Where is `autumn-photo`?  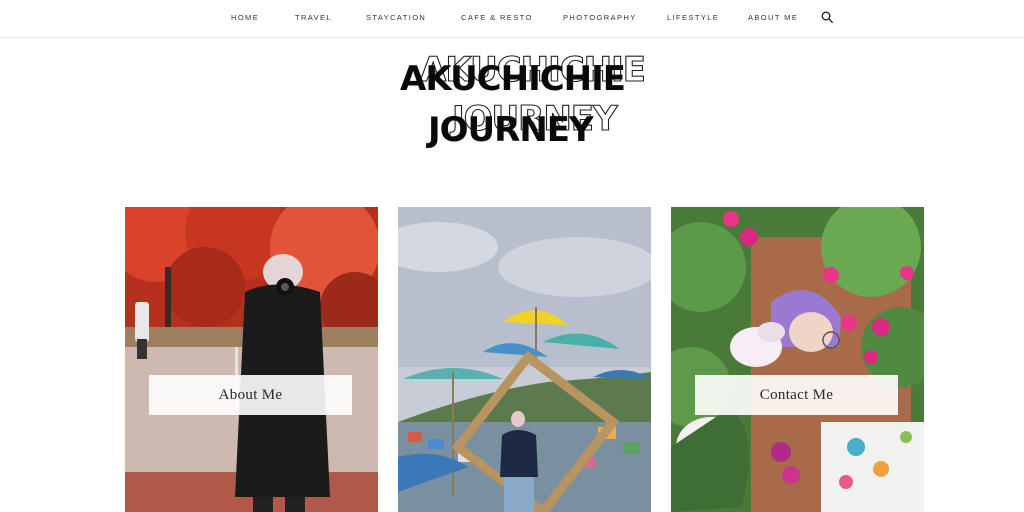
autumn-photo is located at coordinates (251, 359).